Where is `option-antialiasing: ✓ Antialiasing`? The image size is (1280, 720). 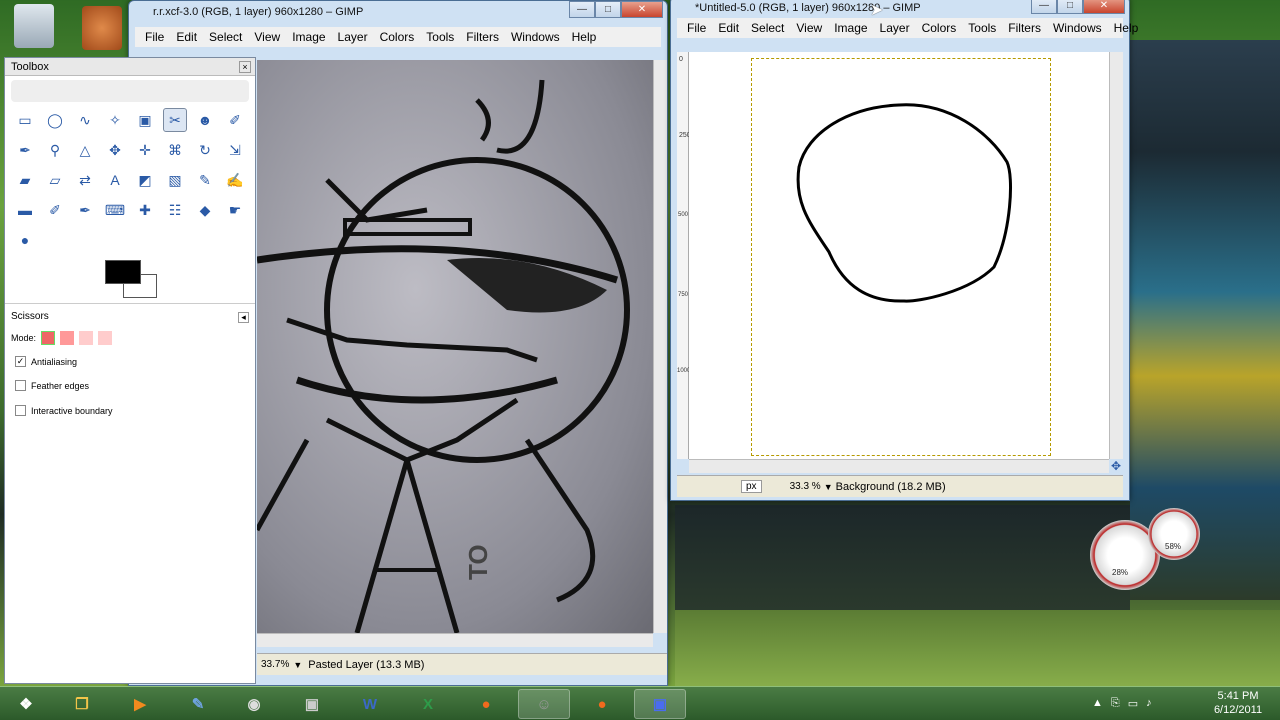 option-antialiasing: ✓ Antialiasing is located at coordinates (46, 361).